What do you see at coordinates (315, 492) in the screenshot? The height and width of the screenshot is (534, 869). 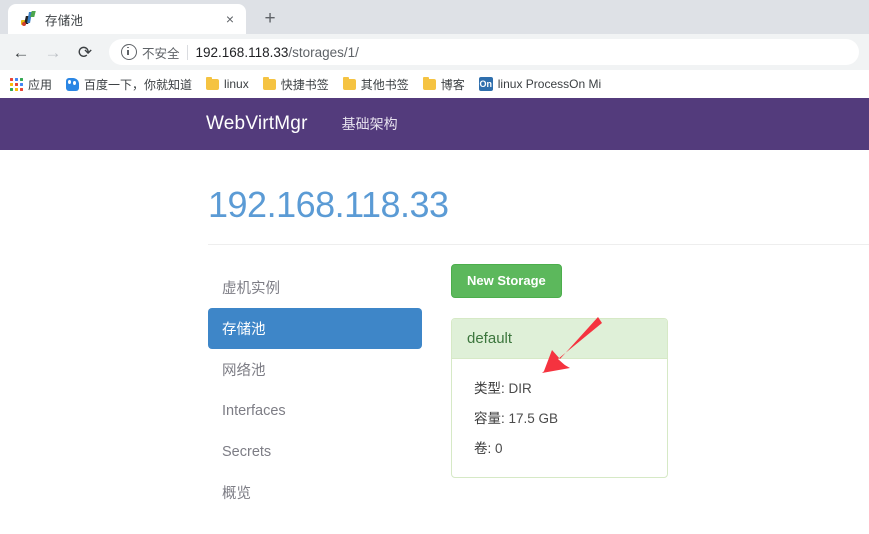 I see `sidebar-item-overview: 概览` at bounding box center [315, 492].